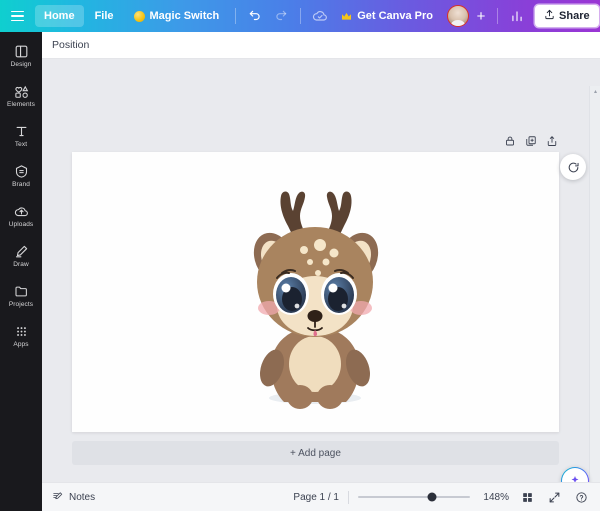 The image size is (600, 511). What do you see at coordinates (395, 16) in the screenshot?
I see `get-canva-pro-label: Get Canva Pro` at bounding box center [395, 16].